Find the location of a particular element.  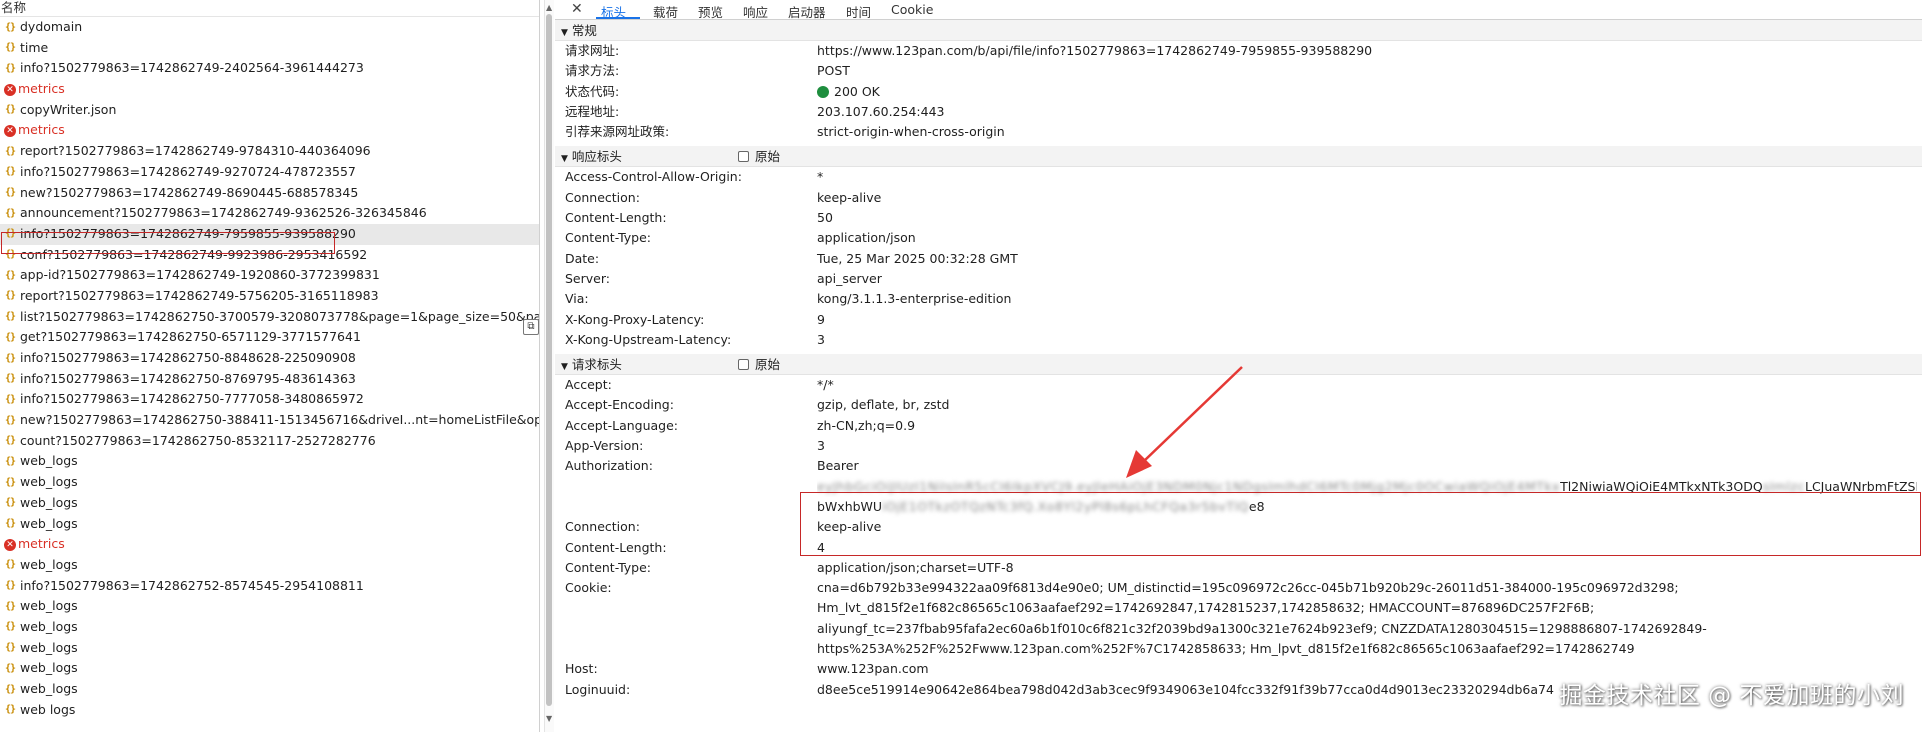

tab-timing: 时间 is located at coordinates (858, 11).